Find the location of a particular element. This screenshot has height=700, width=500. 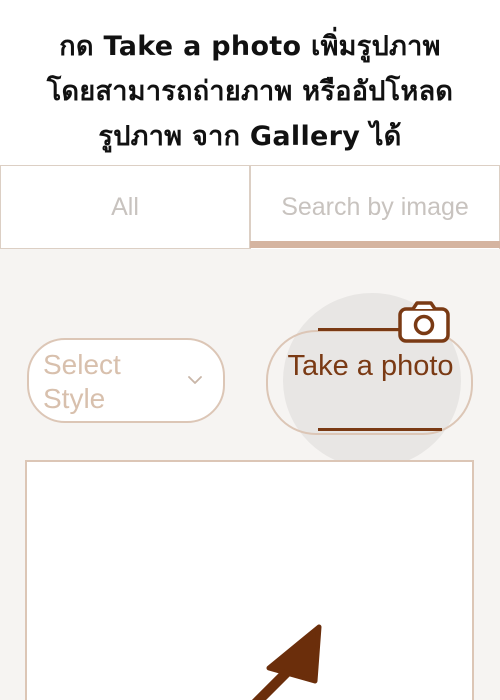

camera-icon is located at coordinates (424, 322).